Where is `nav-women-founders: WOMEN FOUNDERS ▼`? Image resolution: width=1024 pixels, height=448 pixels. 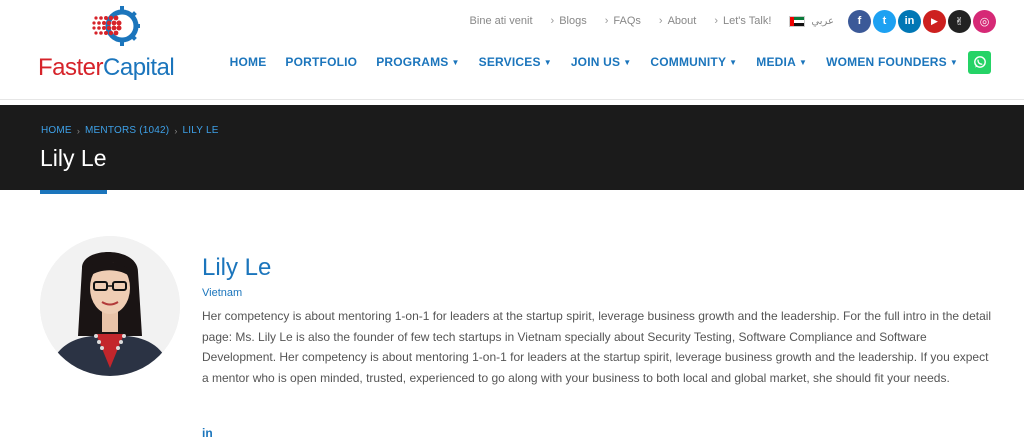
nav-women-founders: WOMEN FOUNDERS ▼ is located at coordinates (892, 62).